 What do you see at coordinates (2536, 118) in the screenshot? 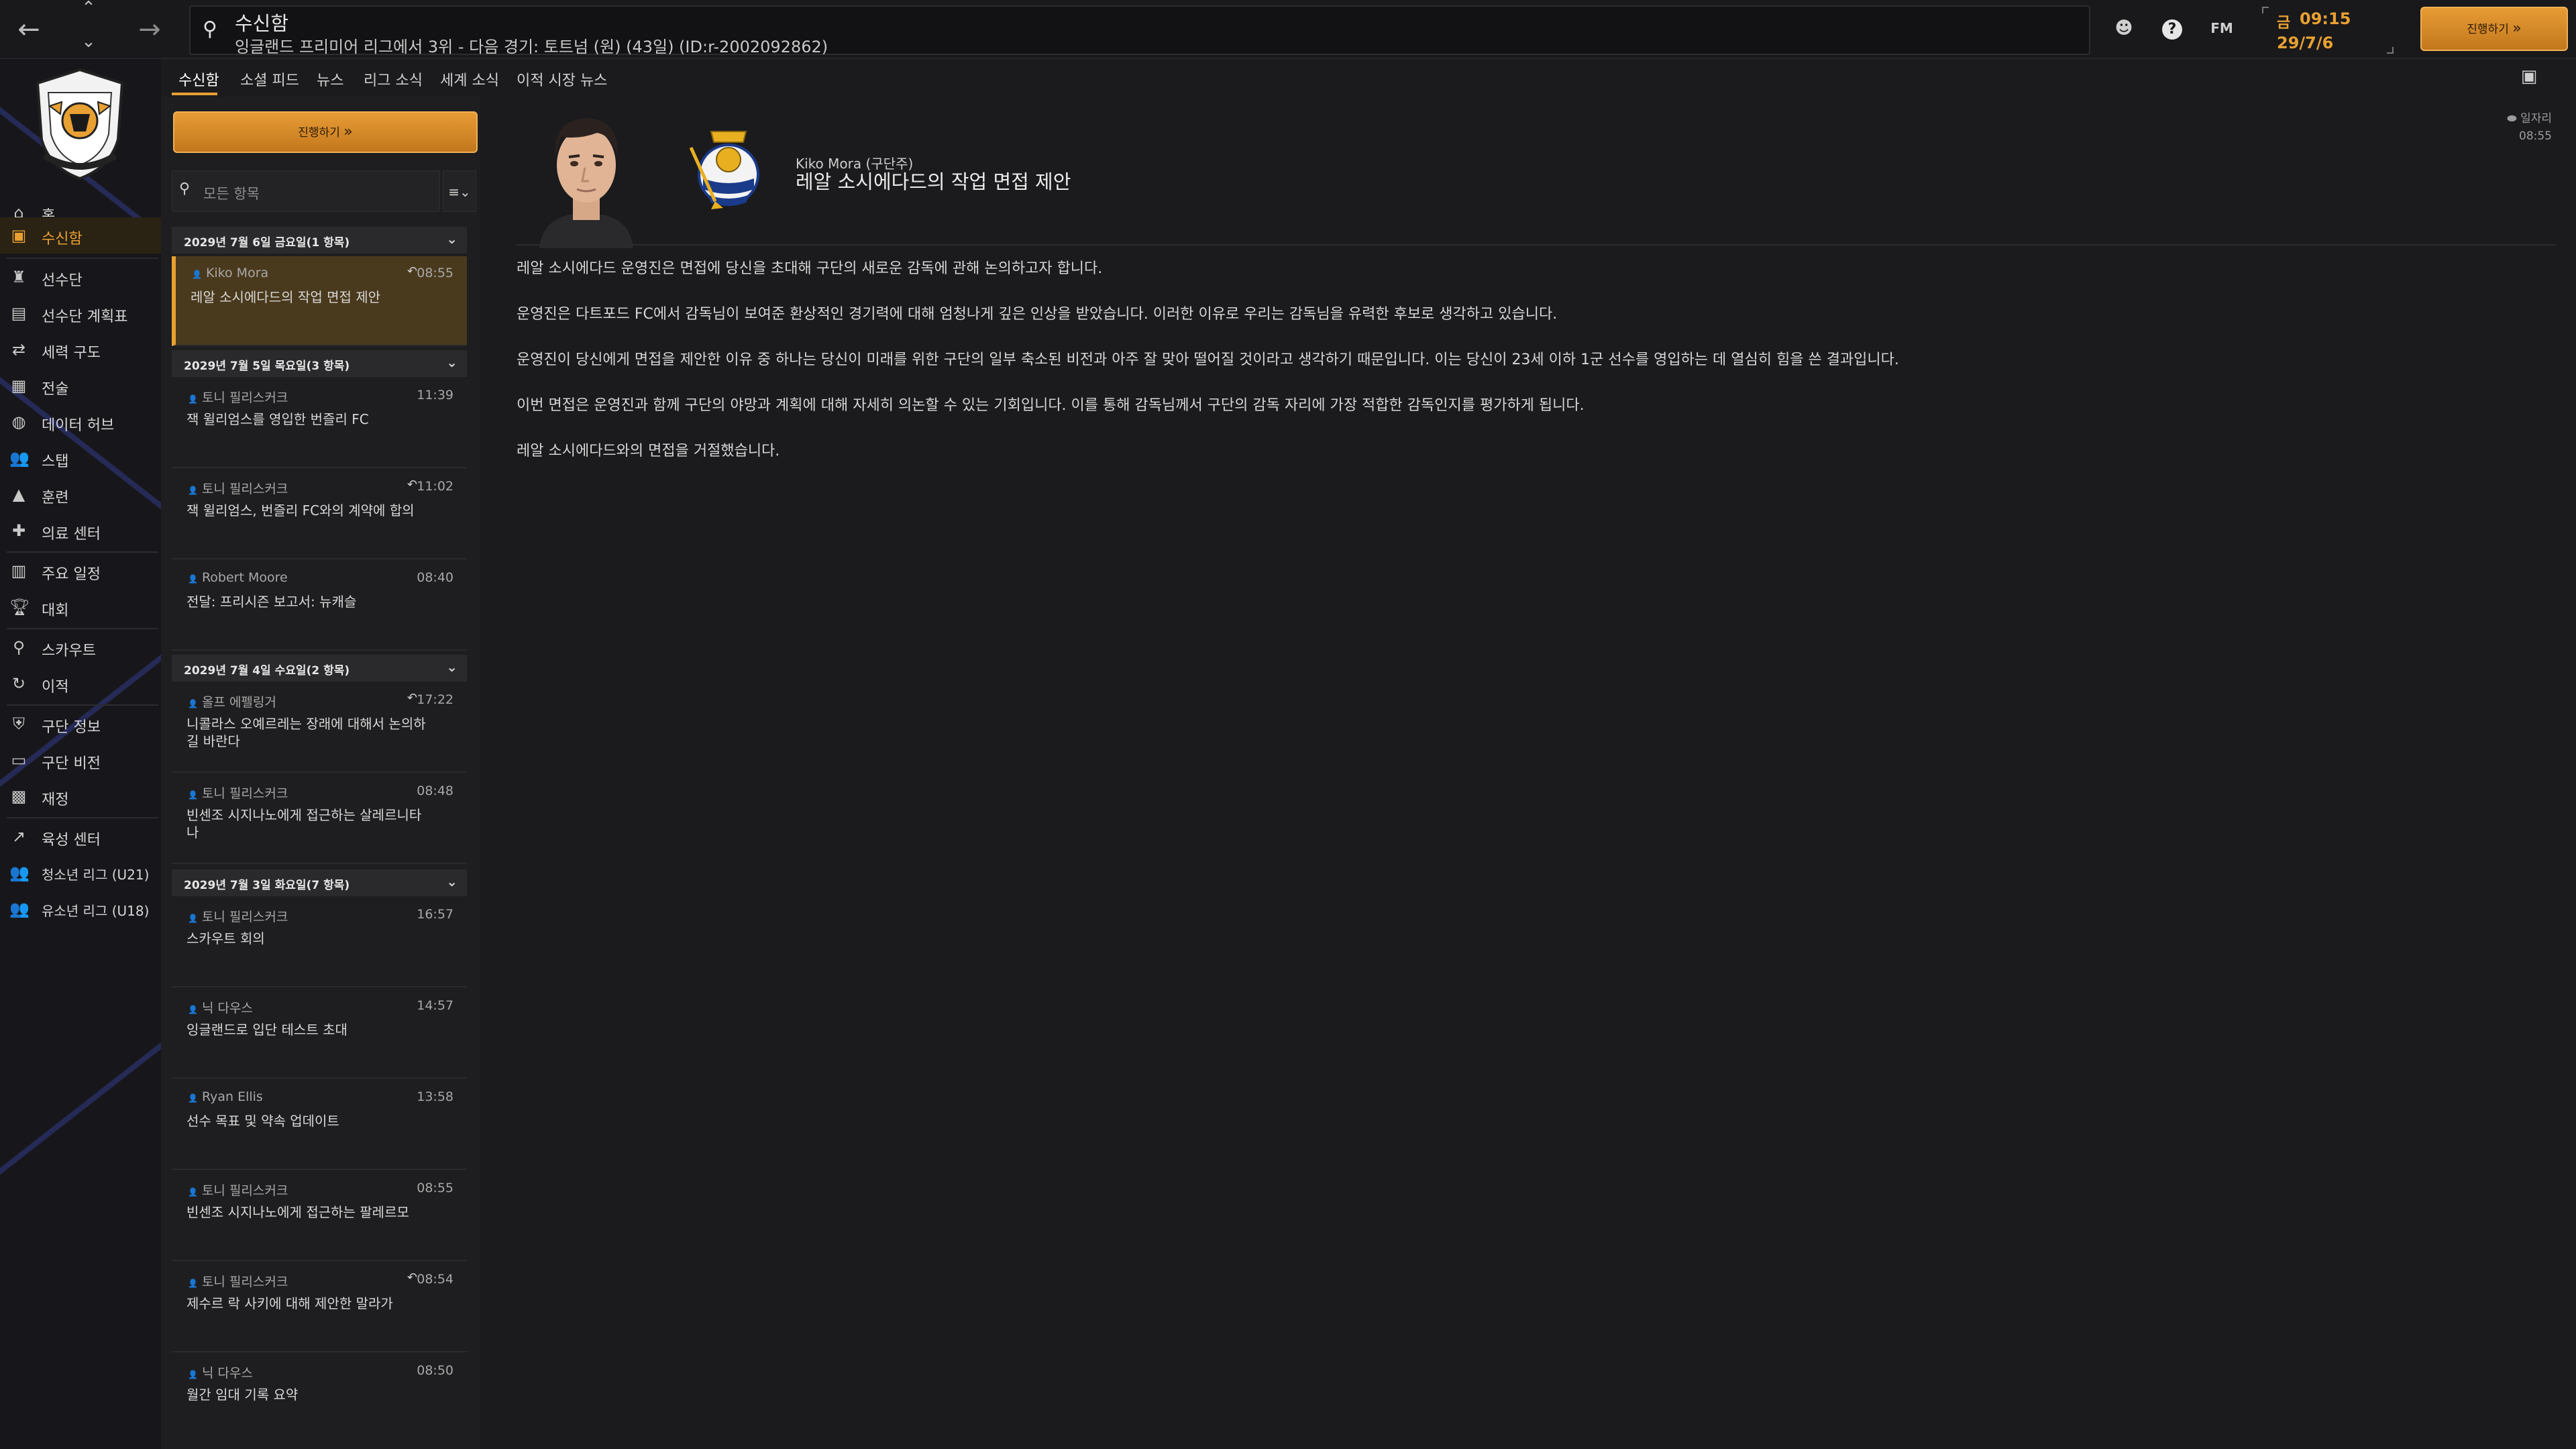
I see `mail-category: 일자리` at bounding box center [2536, 118].